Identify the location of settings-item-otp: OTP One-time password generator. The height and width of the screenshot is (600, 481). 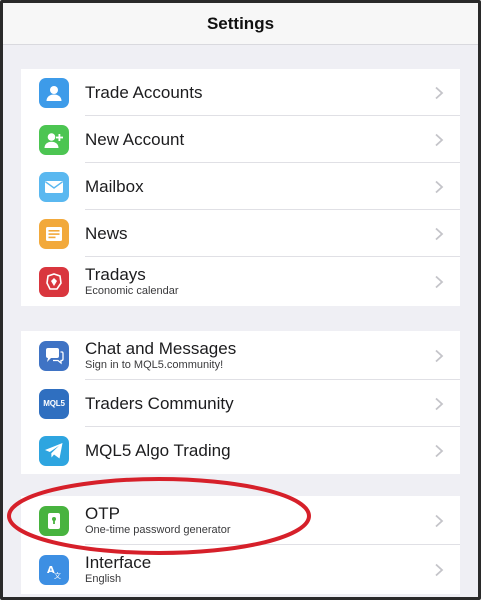
(240, 520).